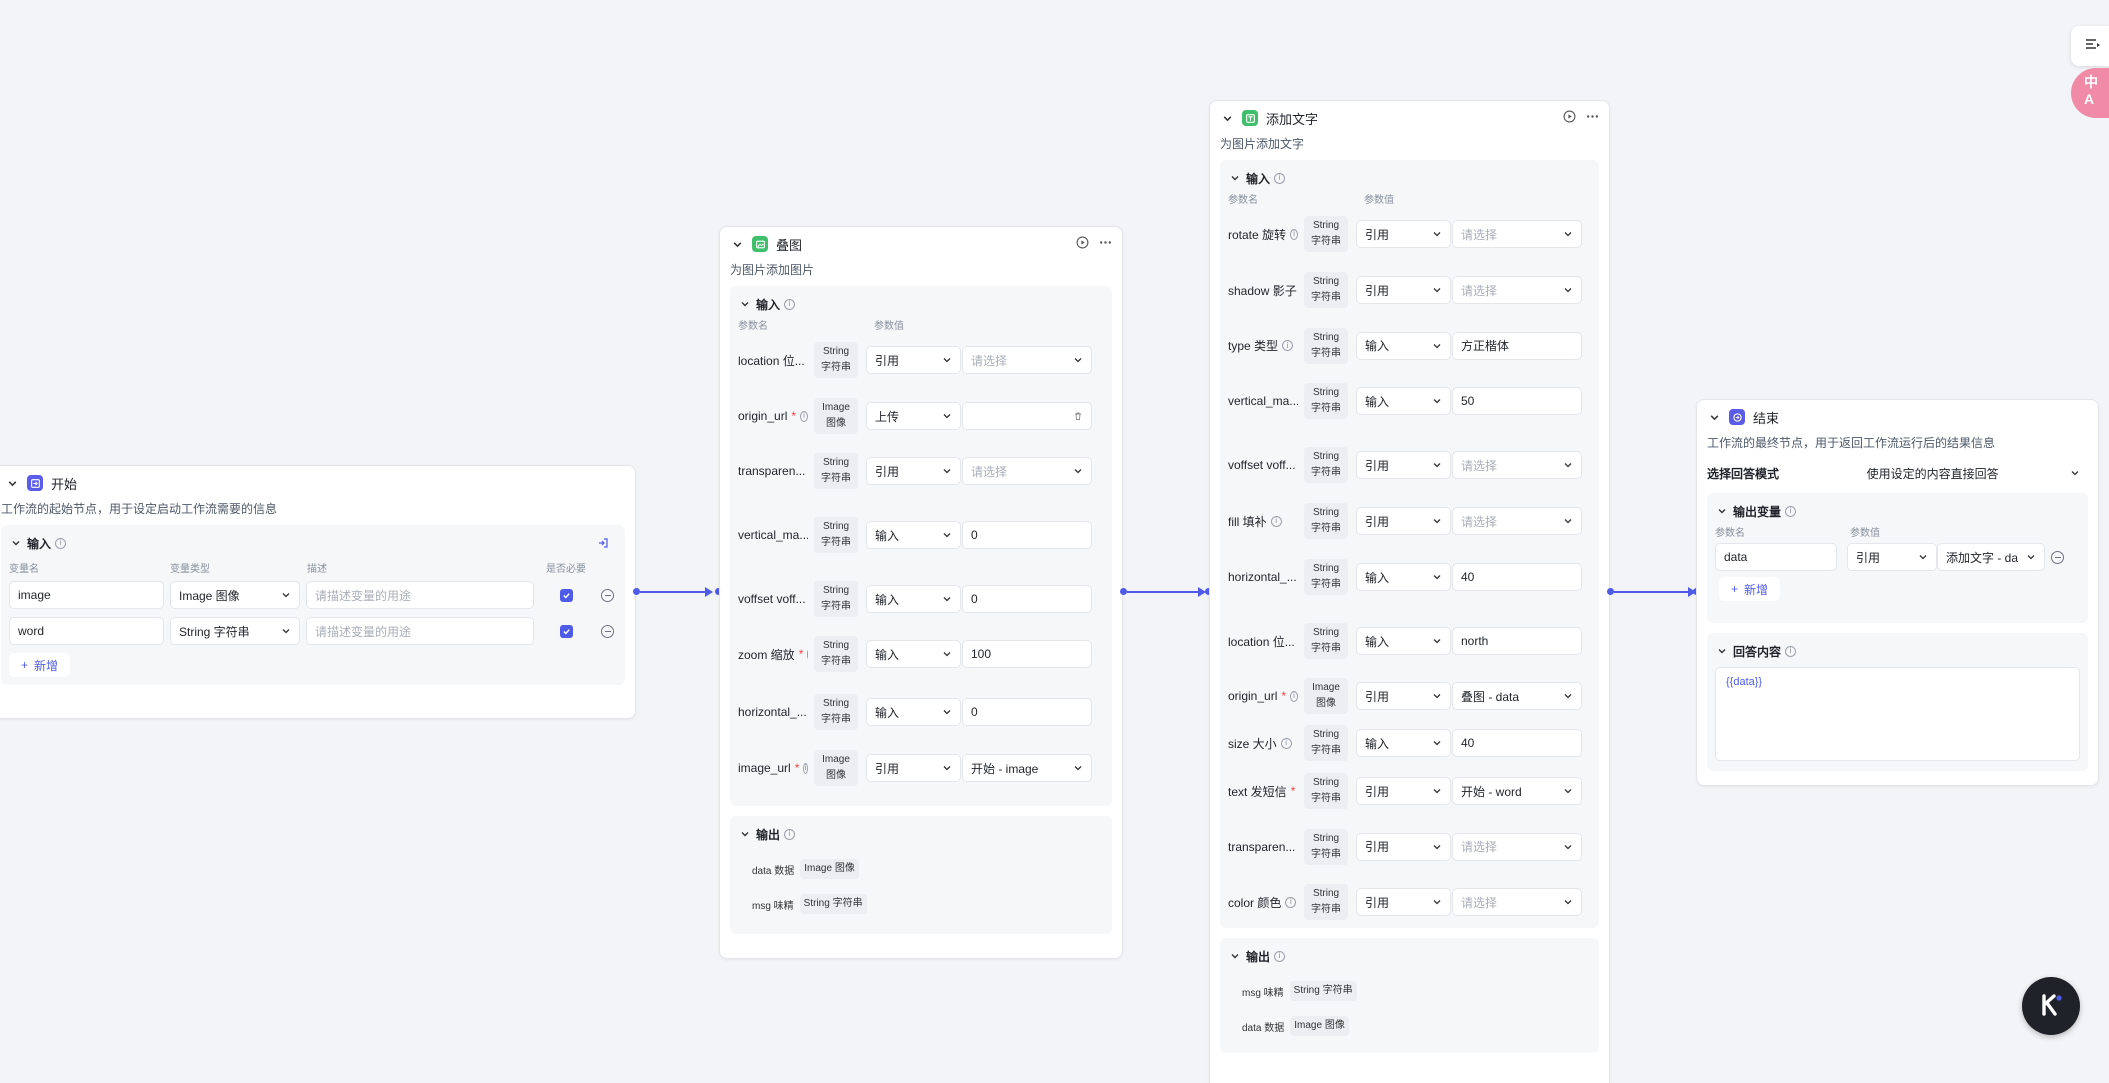 Image resolution: width=2109 pixels, height=1083 pixels. I want to click on var-name-input: word, so click(86, 631).